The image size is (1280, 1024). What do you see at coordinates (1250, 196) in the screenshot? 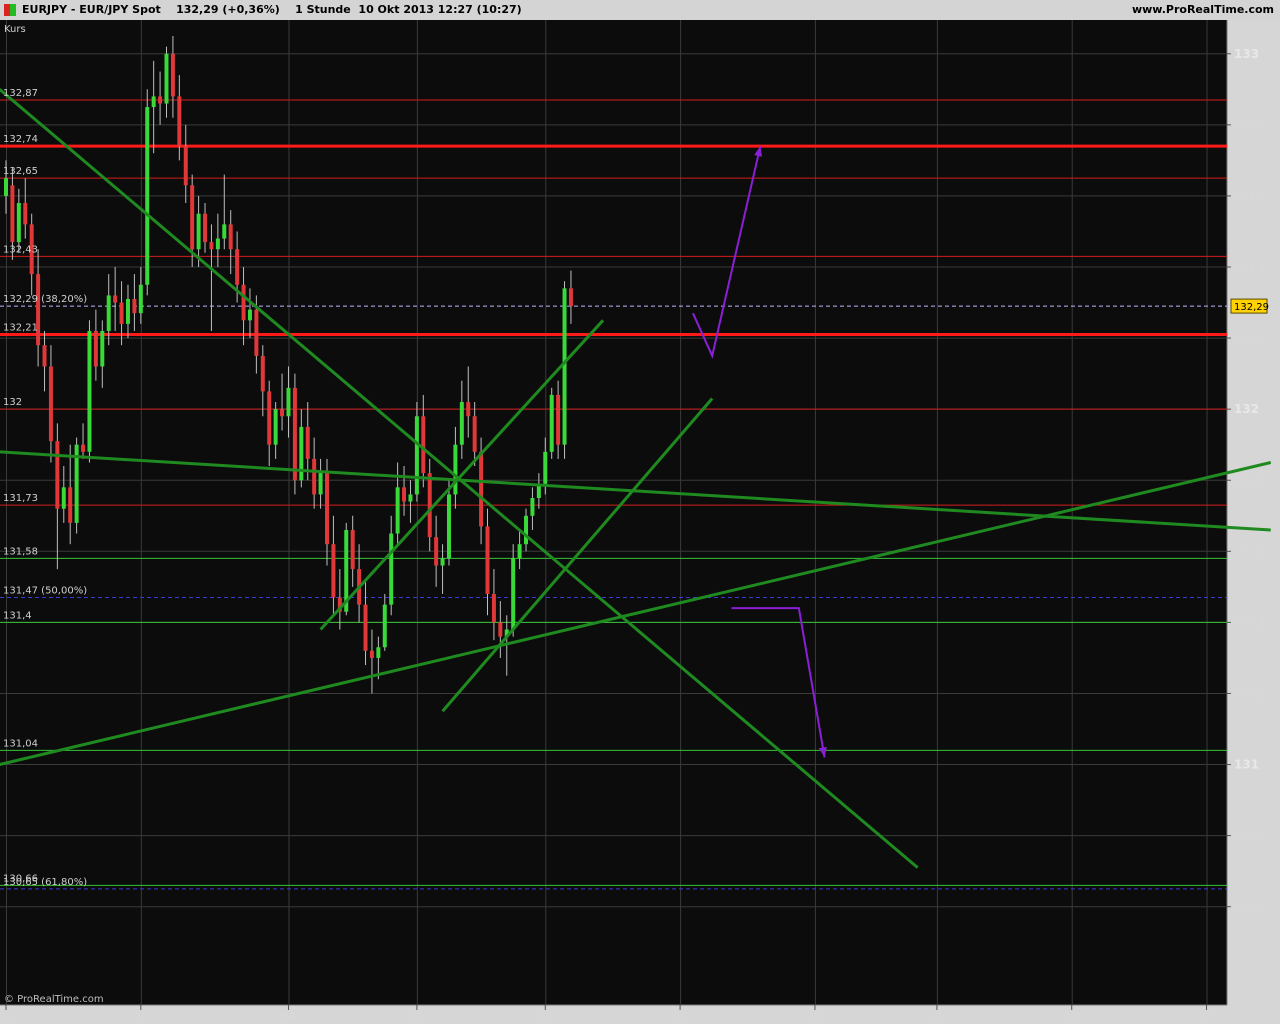
I see `y-tick-label: 132,6` at bounding box center [1250, 196].